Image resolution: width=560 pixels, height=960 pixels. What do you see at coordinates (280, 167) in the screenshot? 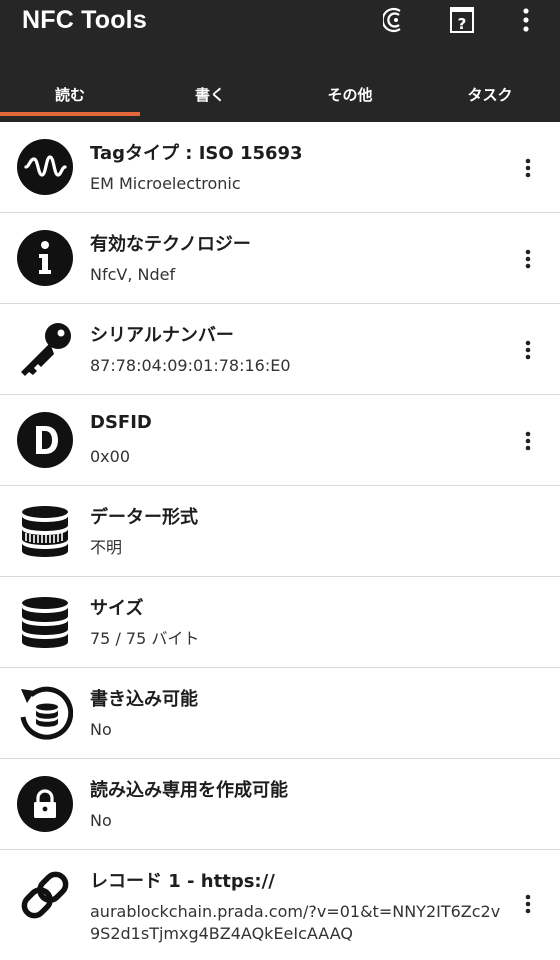
I see `list-item-tag-type: Tagタイプ : ISO 15693 EM Microelectronic` at bounding box center [280, 167].